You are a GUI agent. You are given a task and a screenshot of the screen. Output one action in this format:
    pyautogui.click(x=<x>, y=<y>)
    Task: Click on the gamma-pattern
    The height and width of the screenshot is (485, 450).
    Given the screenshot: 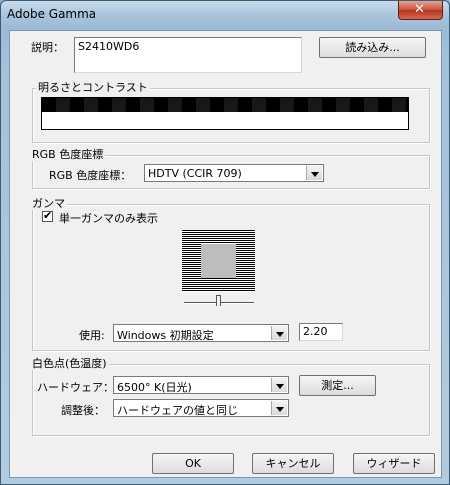 What is the action you would take?
    pyautogui.click(x=218, y=261)
    